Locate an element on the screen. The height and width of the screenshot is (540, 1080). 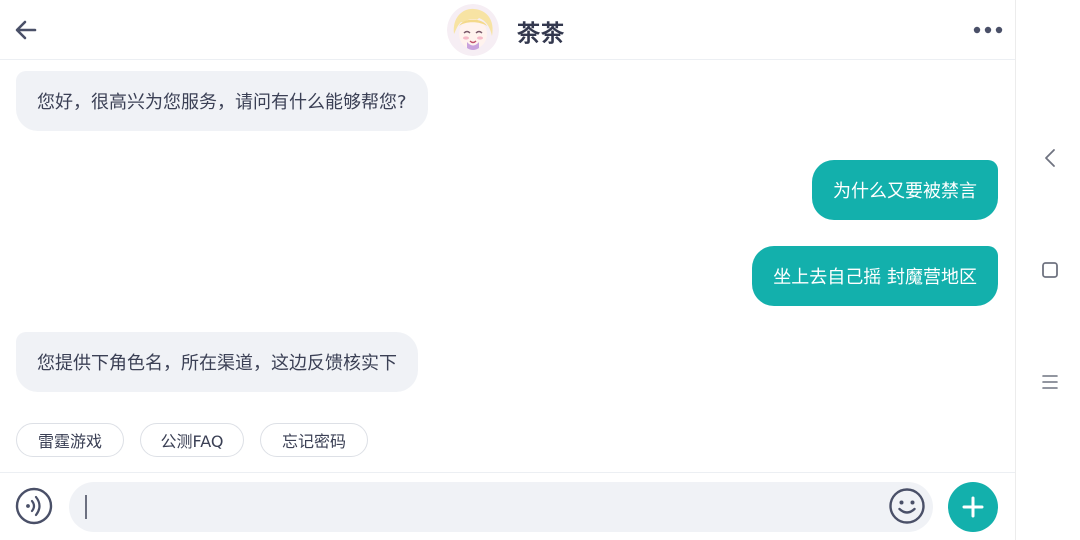
message-input is located at coordinates (501, 507).